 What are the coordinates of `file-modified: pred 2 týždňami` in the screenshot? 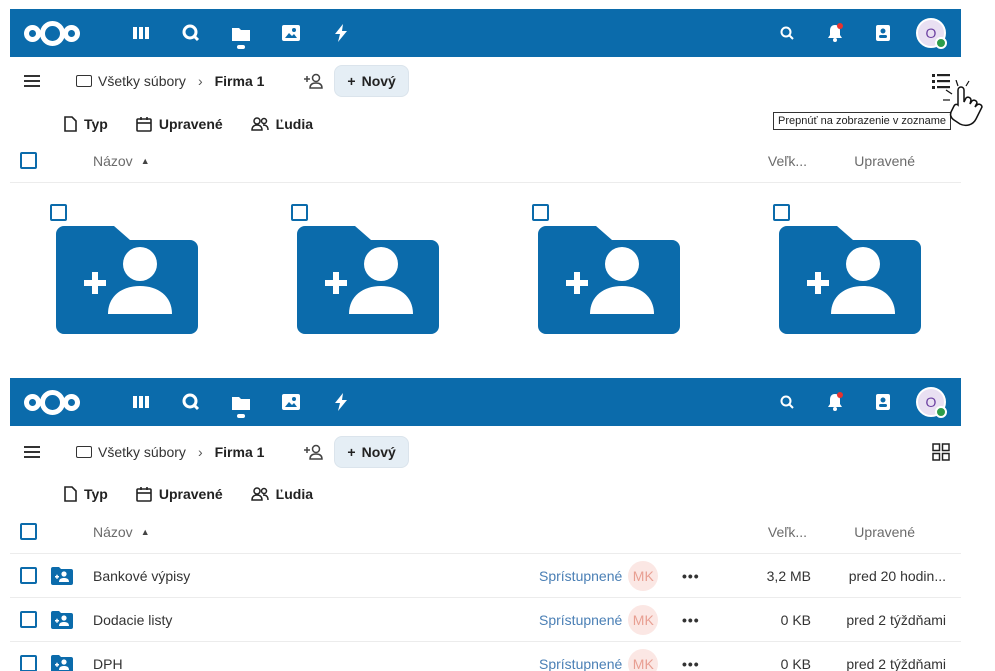 It's located at (896, 663).